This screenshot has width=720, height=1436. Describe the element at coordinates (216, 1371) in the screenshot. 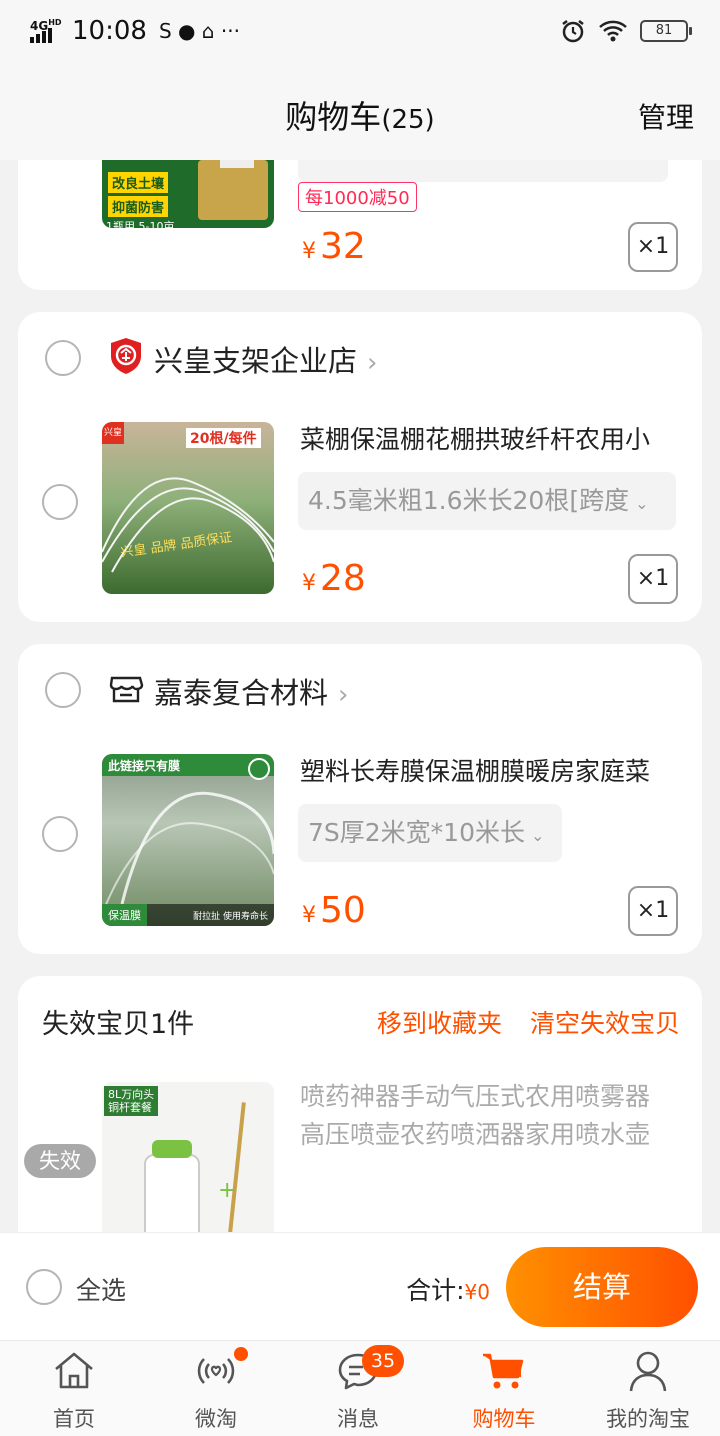

I see `broadcast-icon` at that location.